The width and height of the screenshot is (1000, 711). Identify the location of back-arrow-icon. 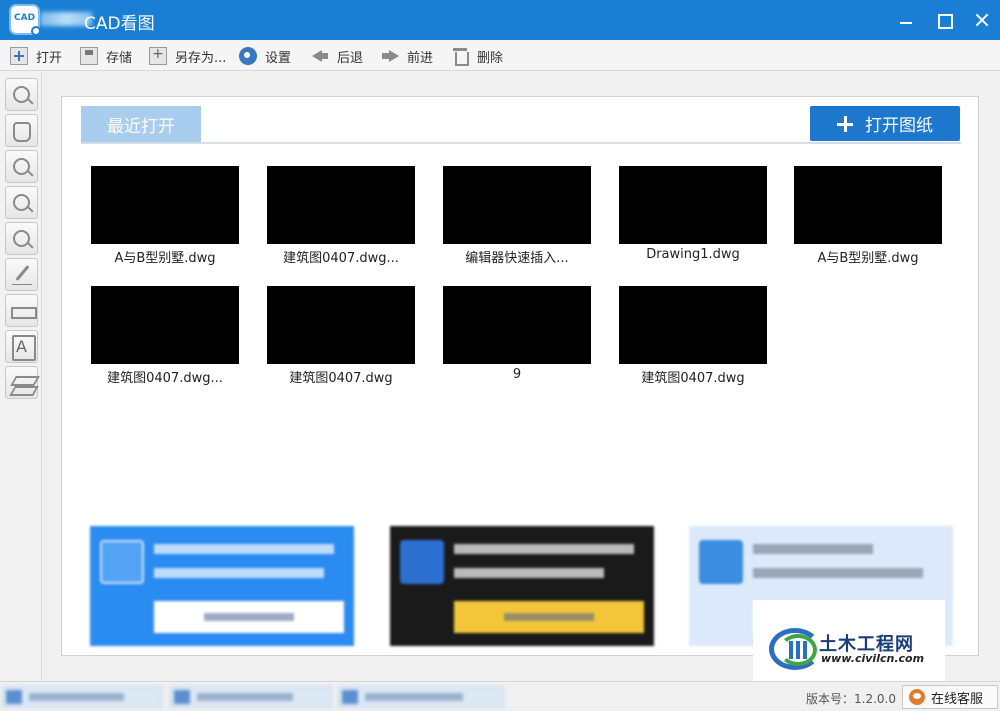
(320, 56).